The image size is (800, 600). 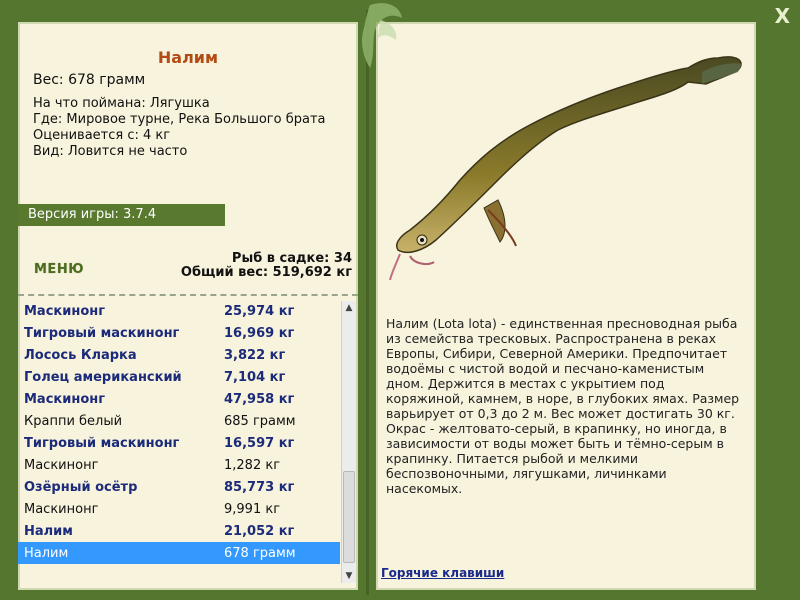 I want to click on list-item: Тигровый маскинонг 16,969 кг, so click(x=179, y=333).